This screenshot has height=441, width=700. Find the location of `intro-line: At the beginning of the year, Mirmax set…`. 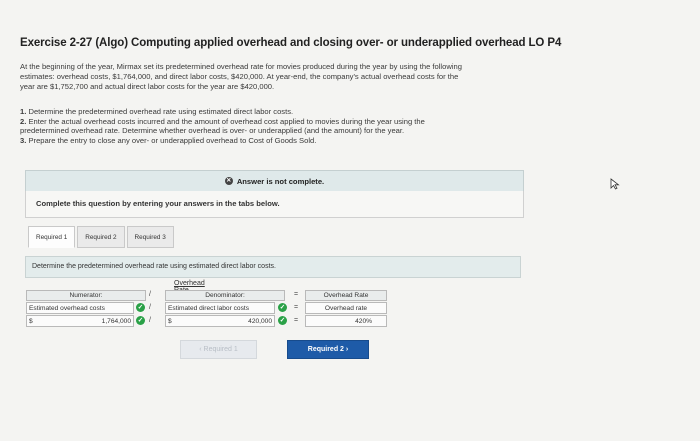

intro-line: At the beginning of the year, Mirmax set… is located at coordinates (241, 66).